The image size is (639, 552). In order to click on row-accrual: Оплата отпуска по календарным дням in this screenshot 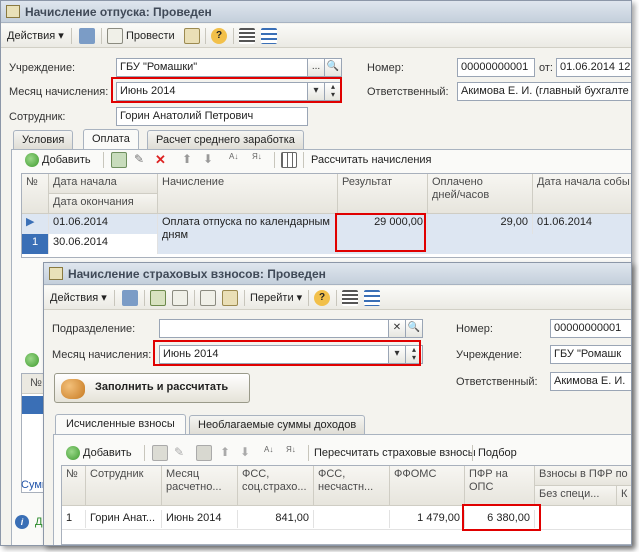, I will do `click(248, 234)`.